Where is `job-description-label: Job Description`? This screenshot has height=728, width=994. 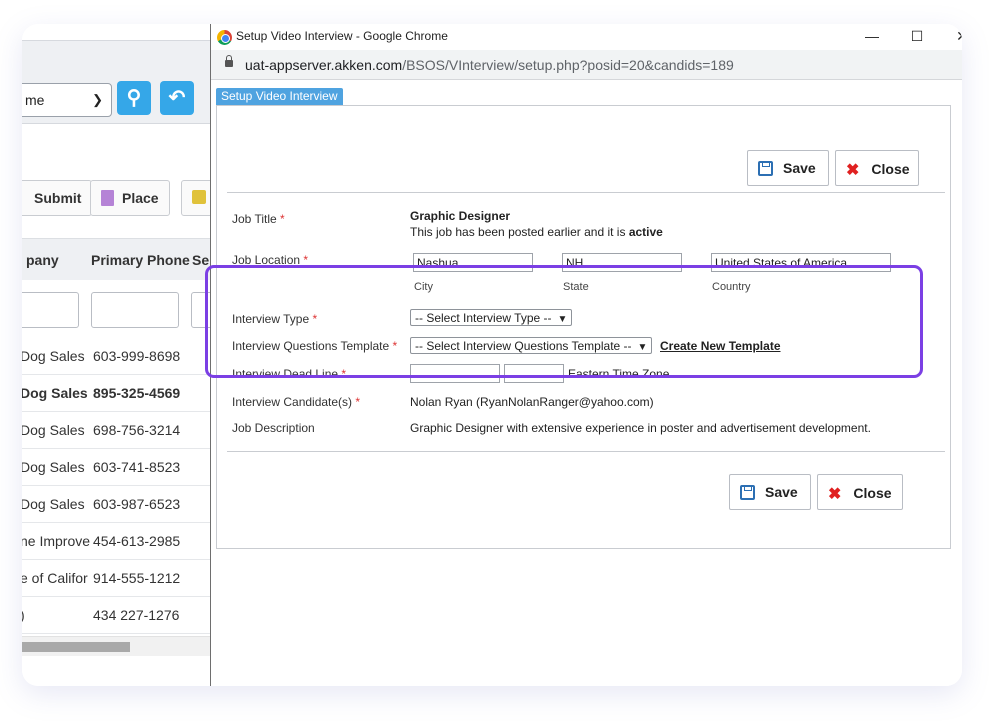 job-description-label: Job Description is located at coordinates (273, 428).